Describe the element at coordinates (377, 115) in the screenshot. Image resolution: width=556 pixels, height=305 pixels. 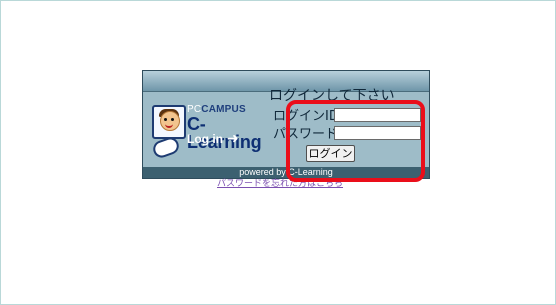
I see `login-id-input` at that location.